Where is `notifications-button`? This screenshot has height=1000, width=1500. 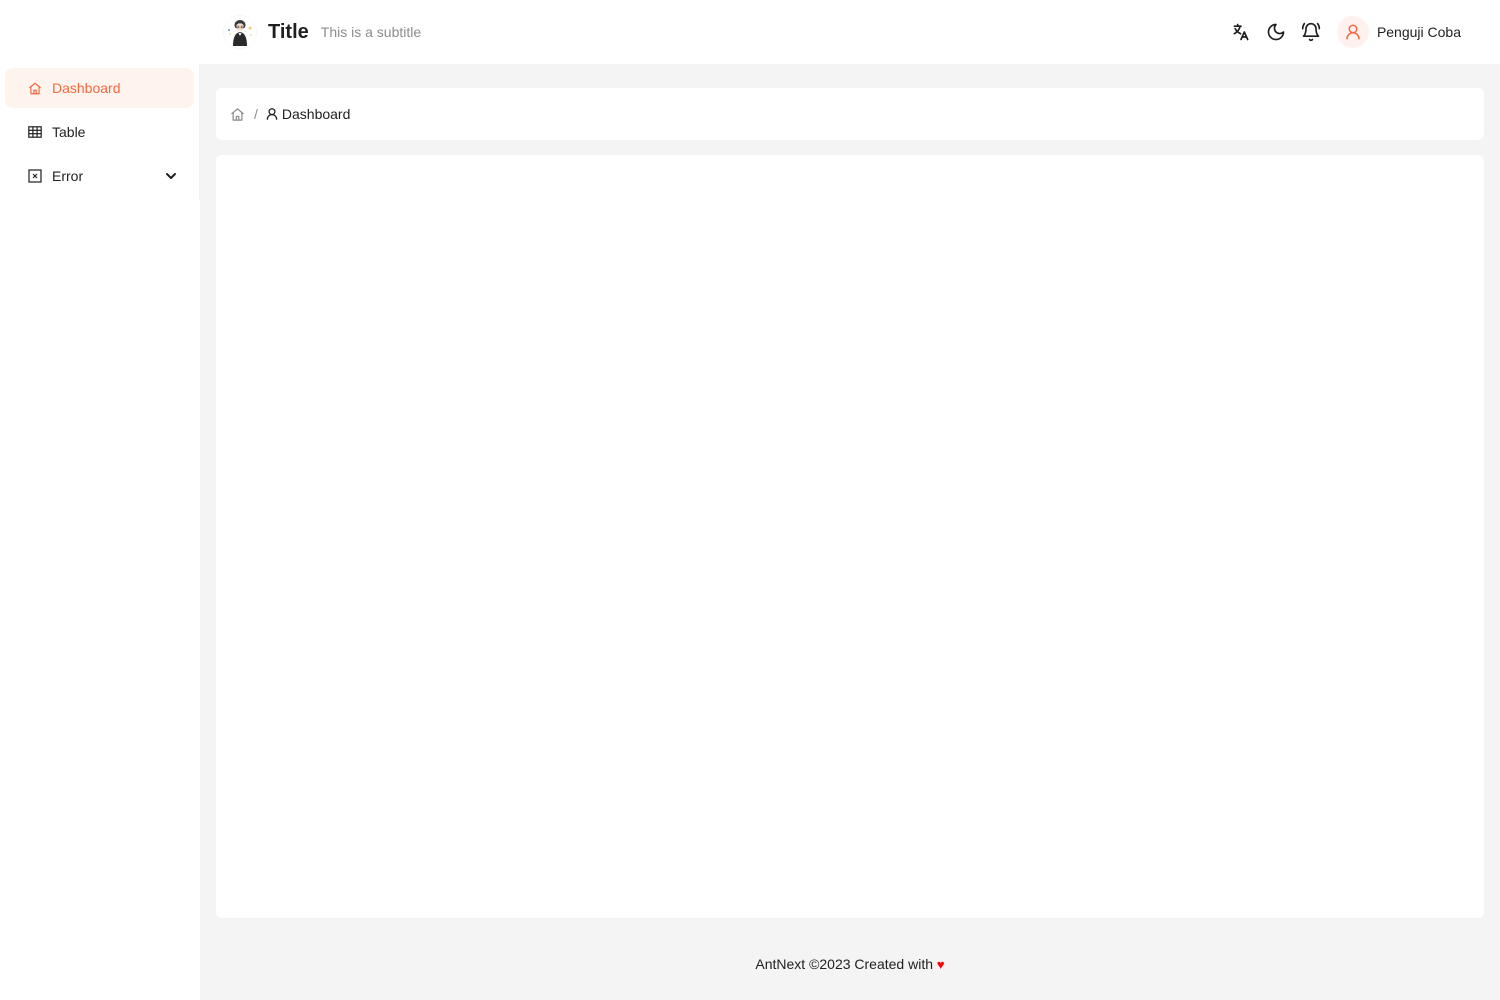 notifications-button is located at coordinates (1311, 32).